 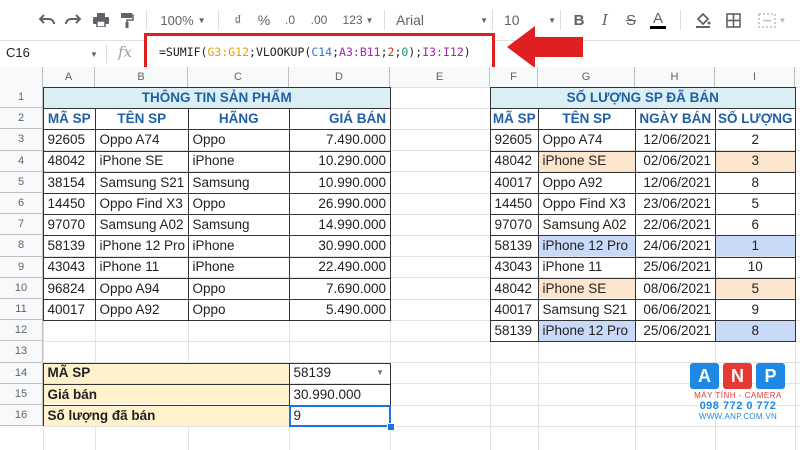 What do you see at coordinates (756, 203) in the screenshot?
I see `right-table-cell: 5` at bounding box center [756, 203].